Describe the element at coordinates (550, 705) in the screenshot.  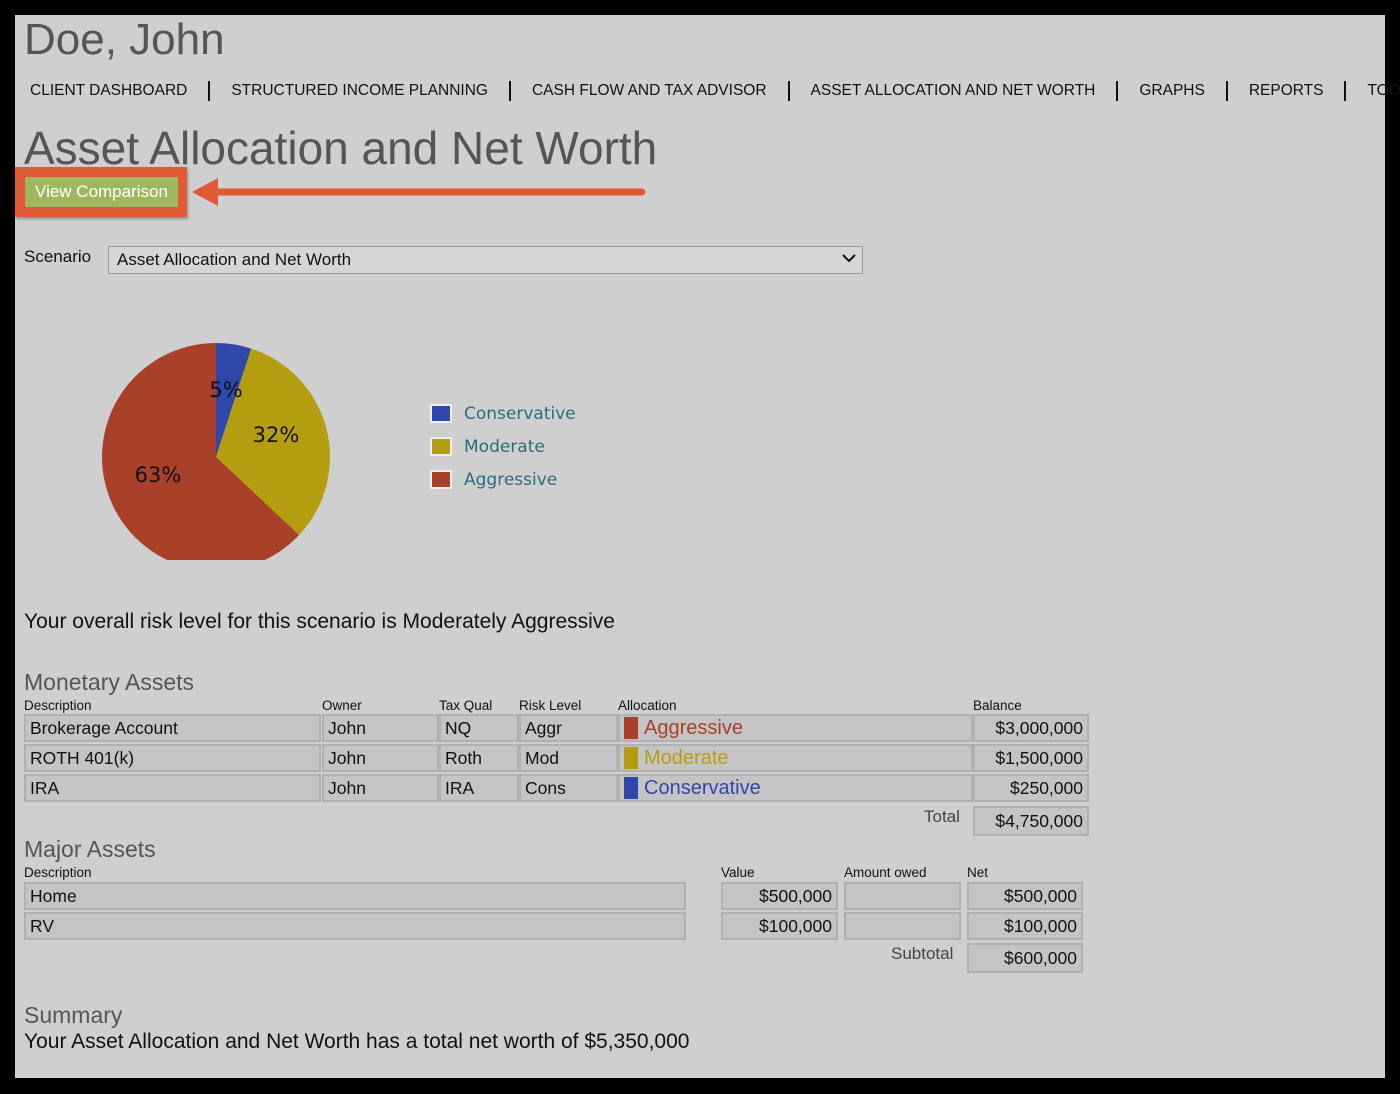
I see `col-risk-level: Risk Level` at that location.